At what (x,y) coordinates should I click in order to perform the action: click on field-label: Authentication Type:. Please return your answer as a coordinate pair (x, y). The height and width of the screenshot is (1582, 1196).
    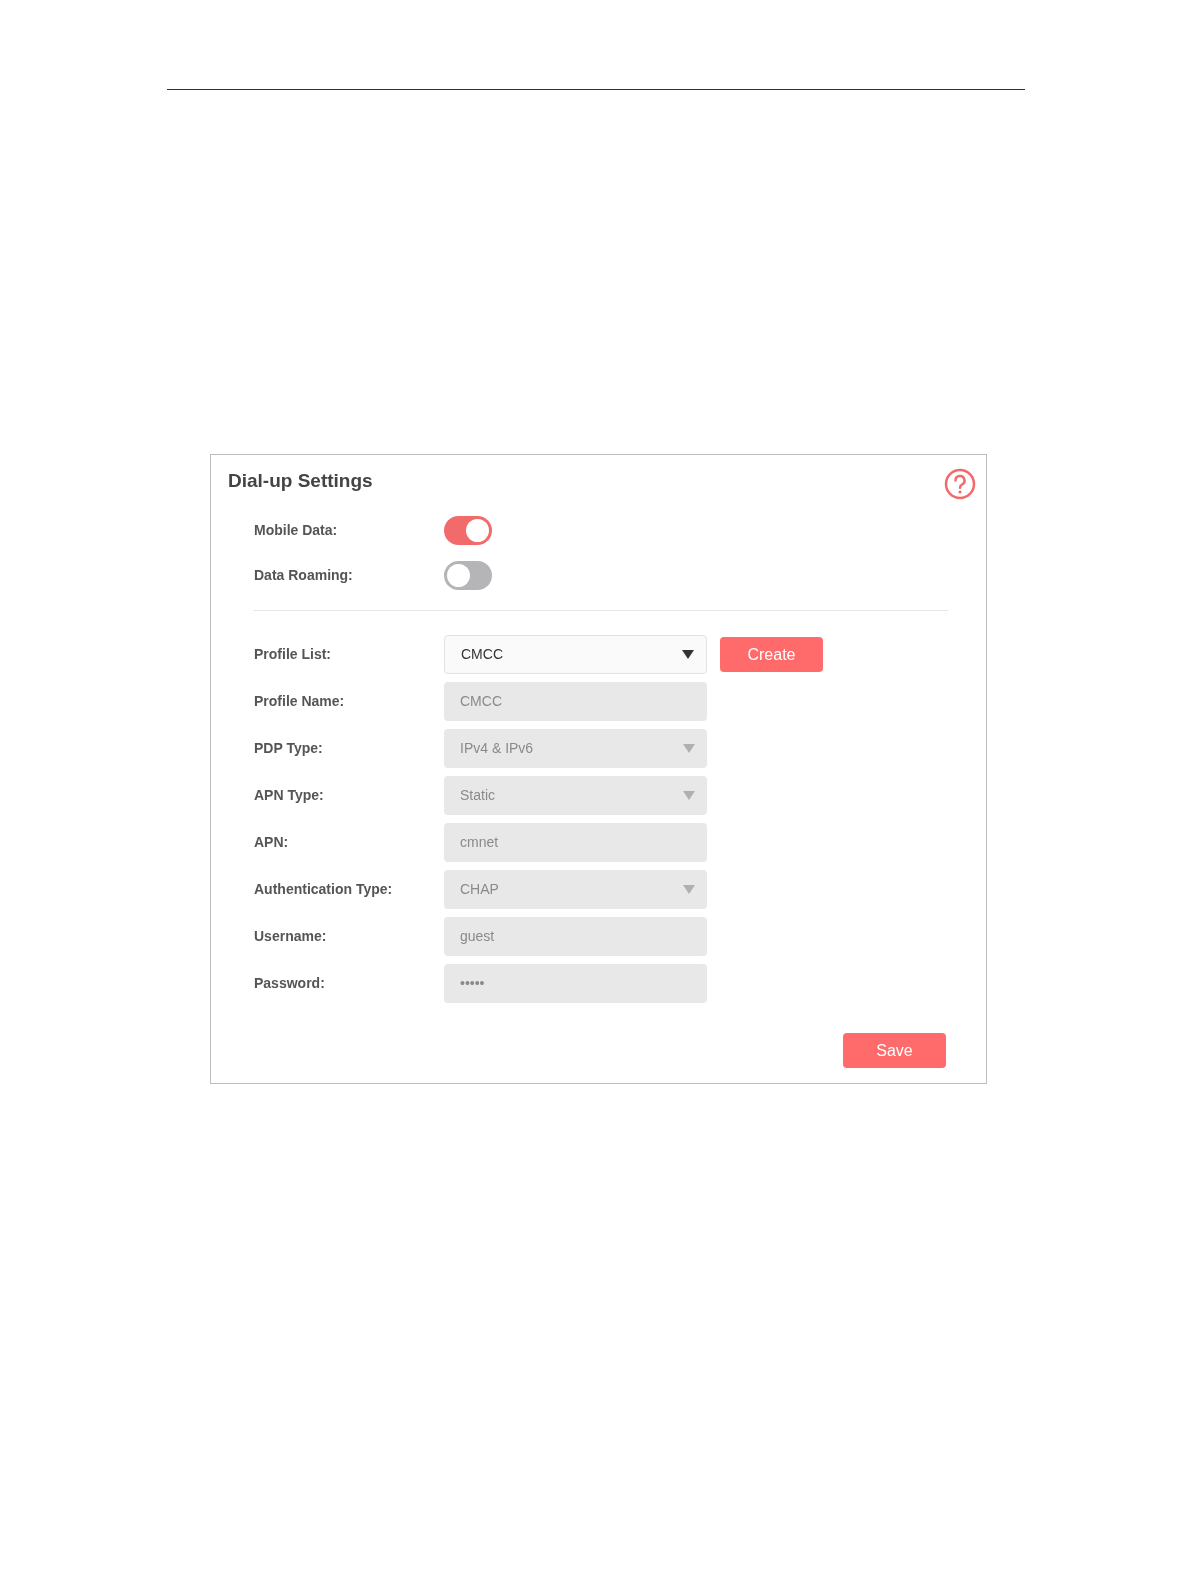
    Looking at the image, I should click on (324, 889).